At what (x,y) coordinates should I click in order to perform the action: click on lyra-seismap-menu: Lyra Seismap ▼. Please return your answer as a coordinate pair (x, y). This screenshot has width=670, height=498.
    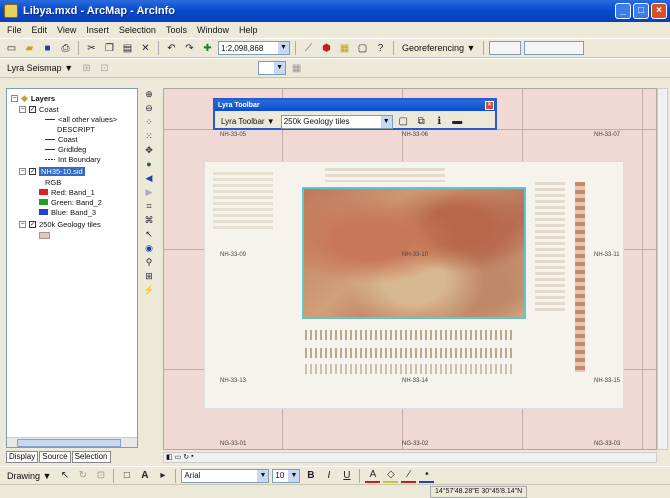
    Looking at the image, I should click on (40, 68).